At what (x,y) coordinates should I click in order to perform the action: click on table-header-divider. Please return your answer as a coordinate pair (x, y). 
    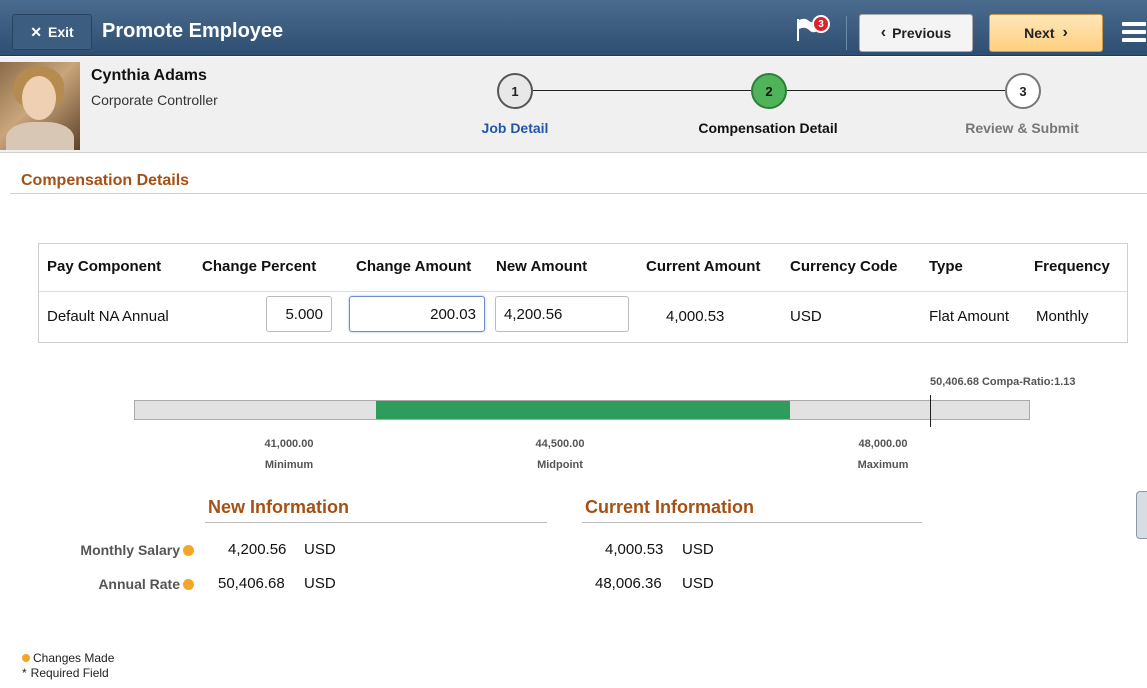
    Looking at the image, I should click on (583, 291).